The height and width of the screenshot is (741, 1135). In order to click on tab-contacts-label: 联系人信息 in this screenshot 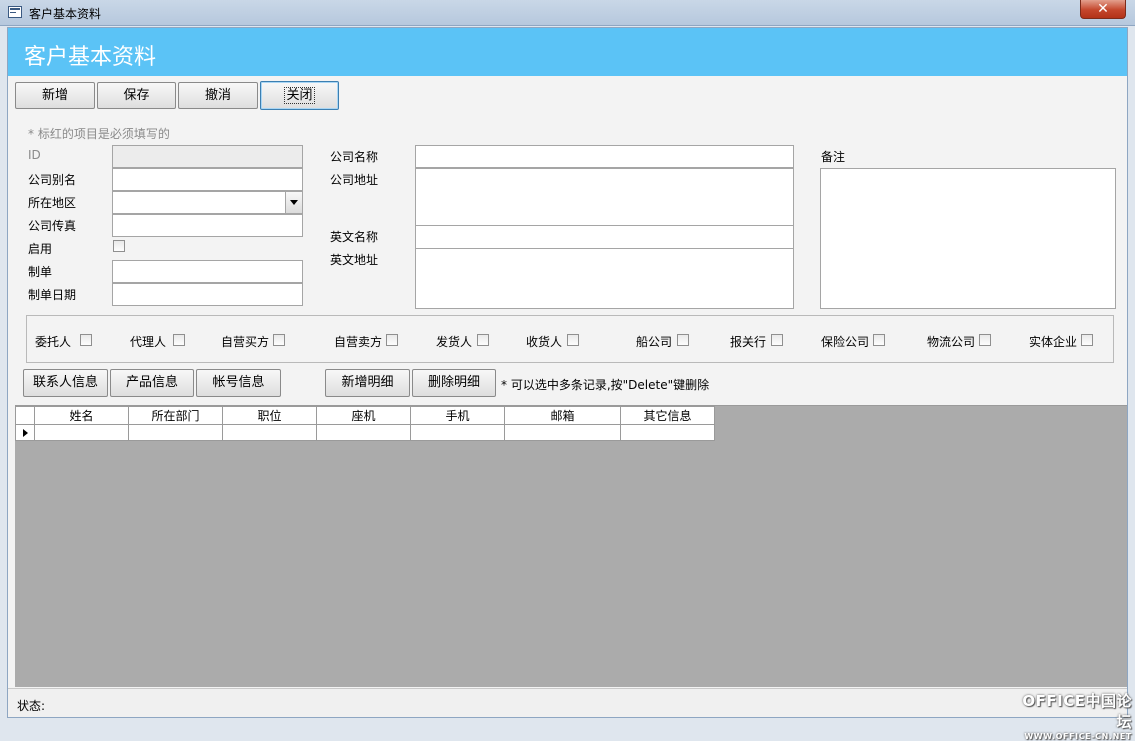, I will do `click(65, 382)`.